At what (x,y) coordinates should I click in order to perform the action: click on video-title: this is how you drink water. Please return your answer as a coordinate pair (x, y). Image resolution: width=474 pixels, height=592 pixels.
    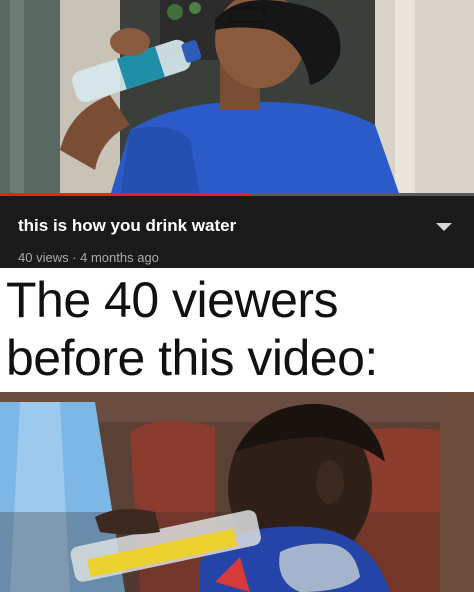
    Looking at the image, I should click on (127, 226).